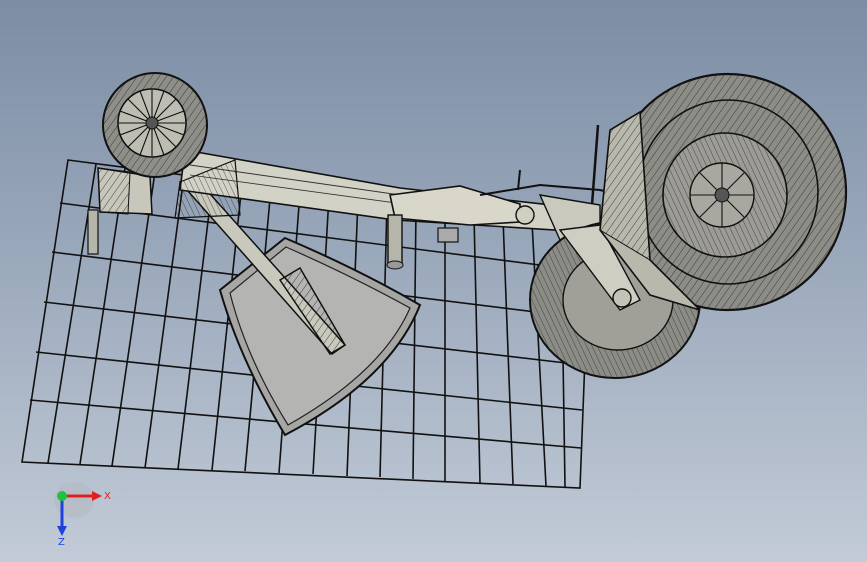 This screenshot has height=562, width=867. I want to click on z-axis-label: Z, so click(61, 542).